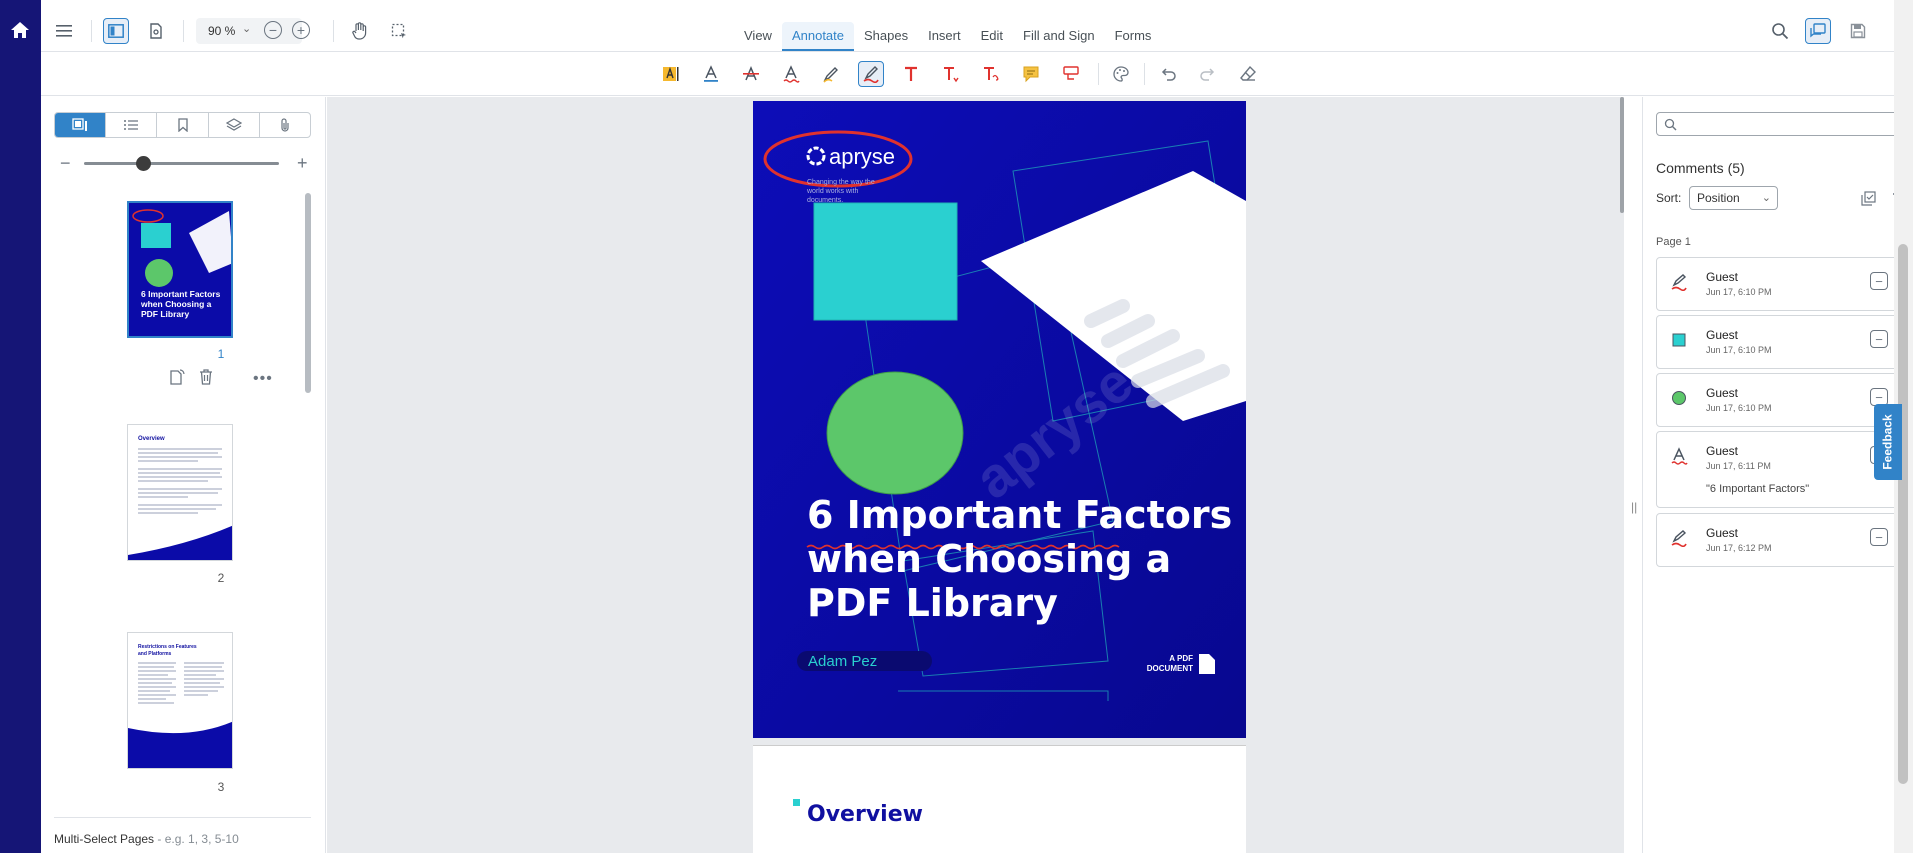 The image size is (1913, 853). I want to click on feedback-button: Feedback, so click(1888, 442).